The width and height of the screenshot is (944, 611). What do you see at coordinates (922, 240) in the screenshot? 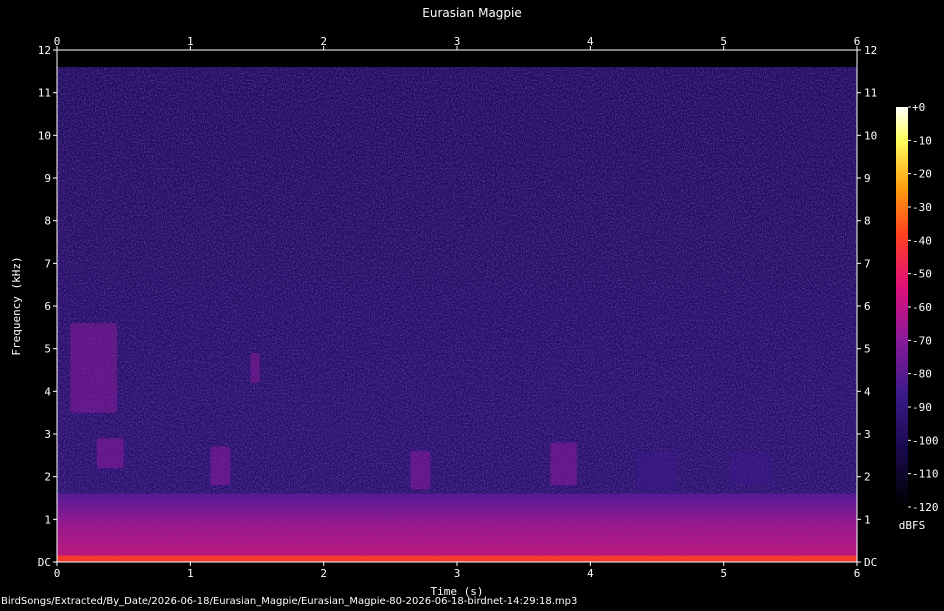
I see `colorbar-tick-label: -40` at bounding box center [922, 240].